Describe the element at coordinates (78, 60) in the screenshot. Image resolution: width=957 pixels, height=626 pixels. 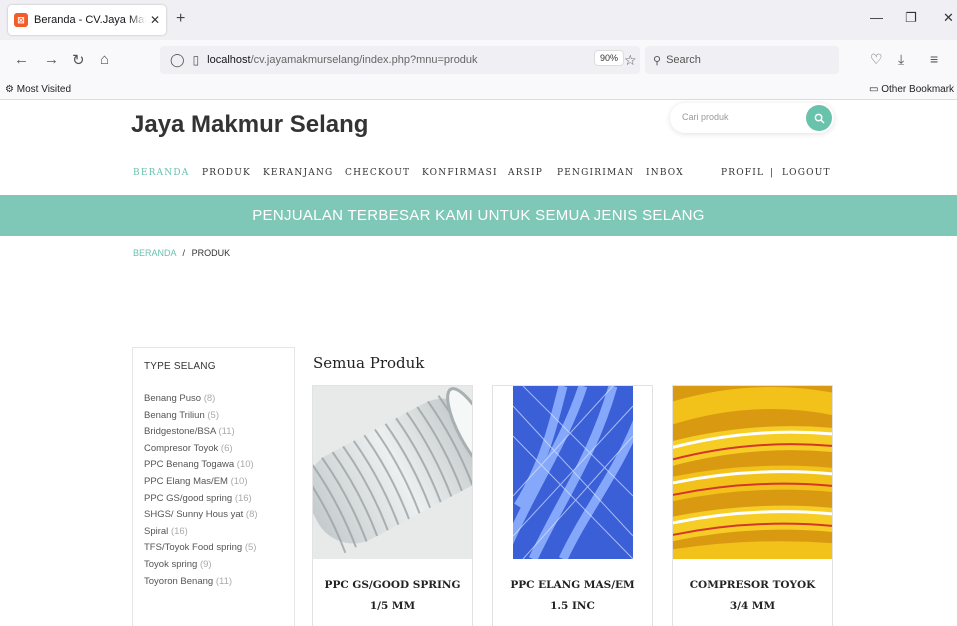
I see `reload-icon: ↻` at that location.